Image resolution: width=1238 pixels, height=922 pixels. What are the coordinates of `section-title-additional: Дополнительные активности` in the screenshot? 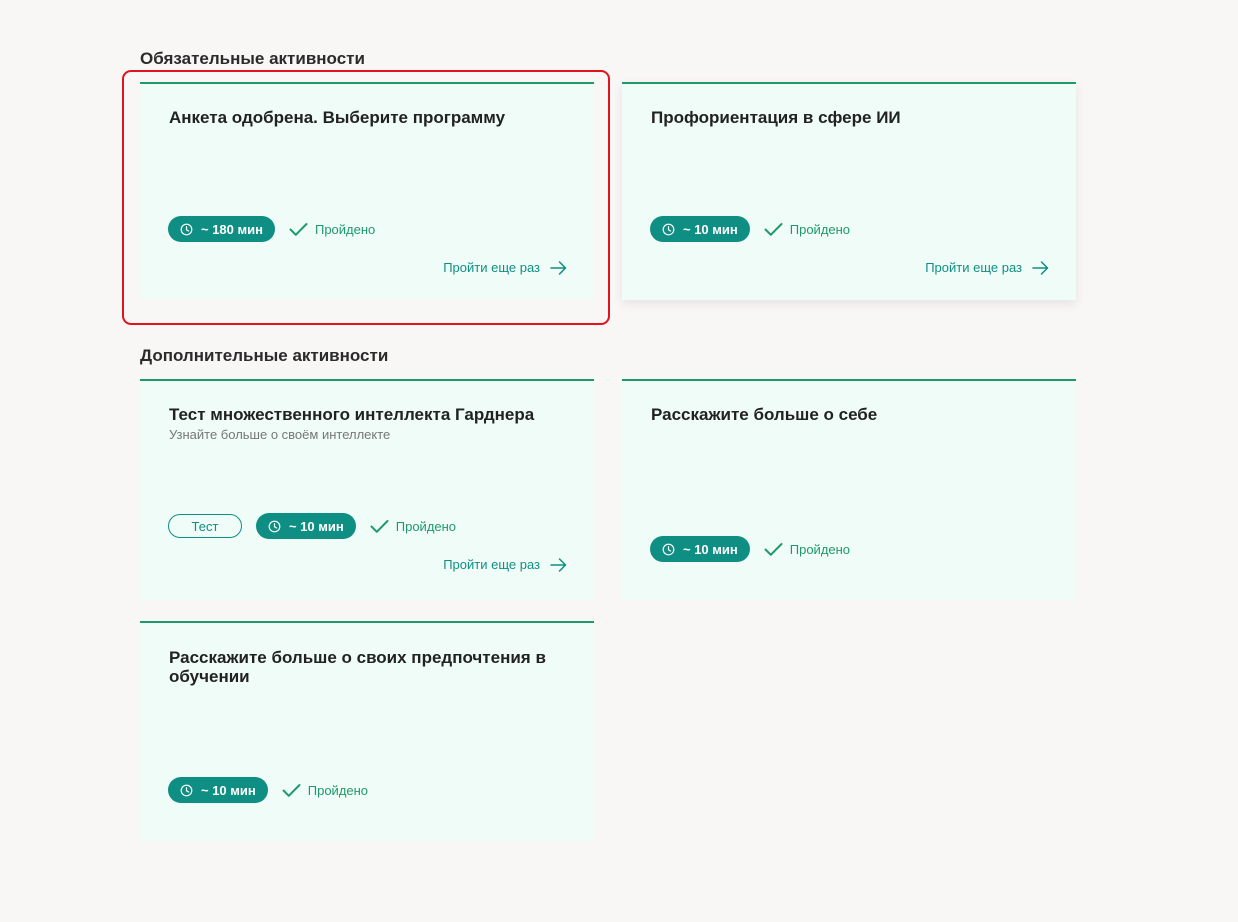 It's located at (264, 355).